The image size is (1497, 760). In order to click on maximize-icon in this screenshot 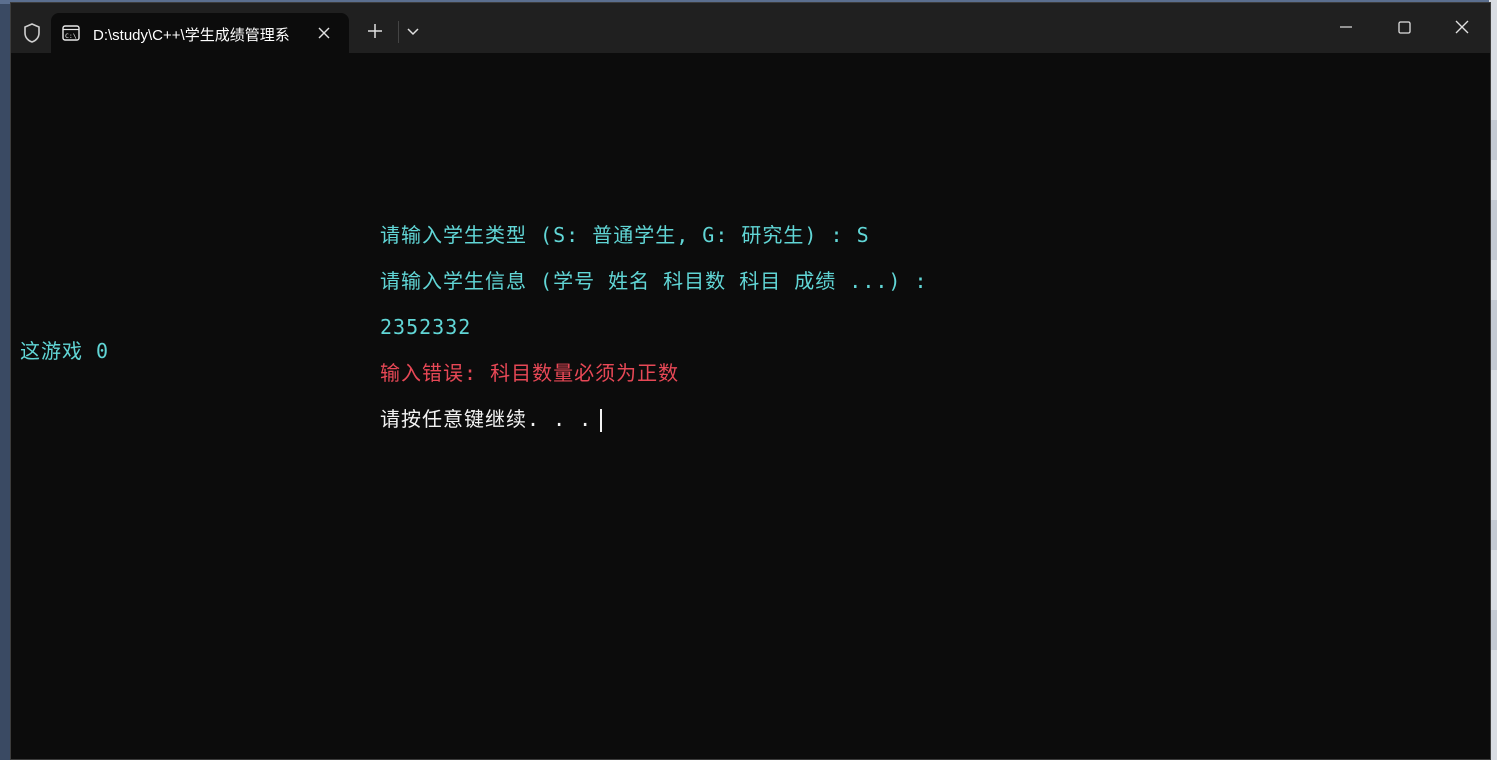, I will do `click(1404, 27)`.